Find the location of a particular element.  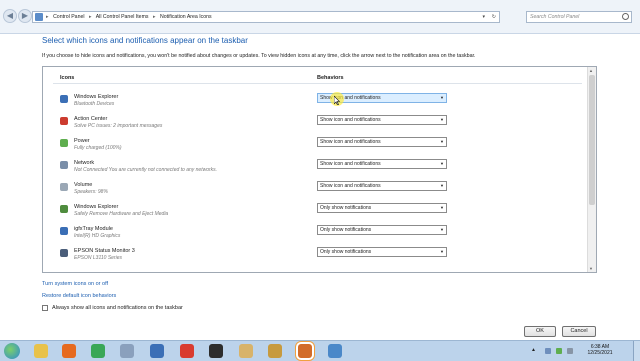

ok-button: OK is located at coordinates (540, 331).